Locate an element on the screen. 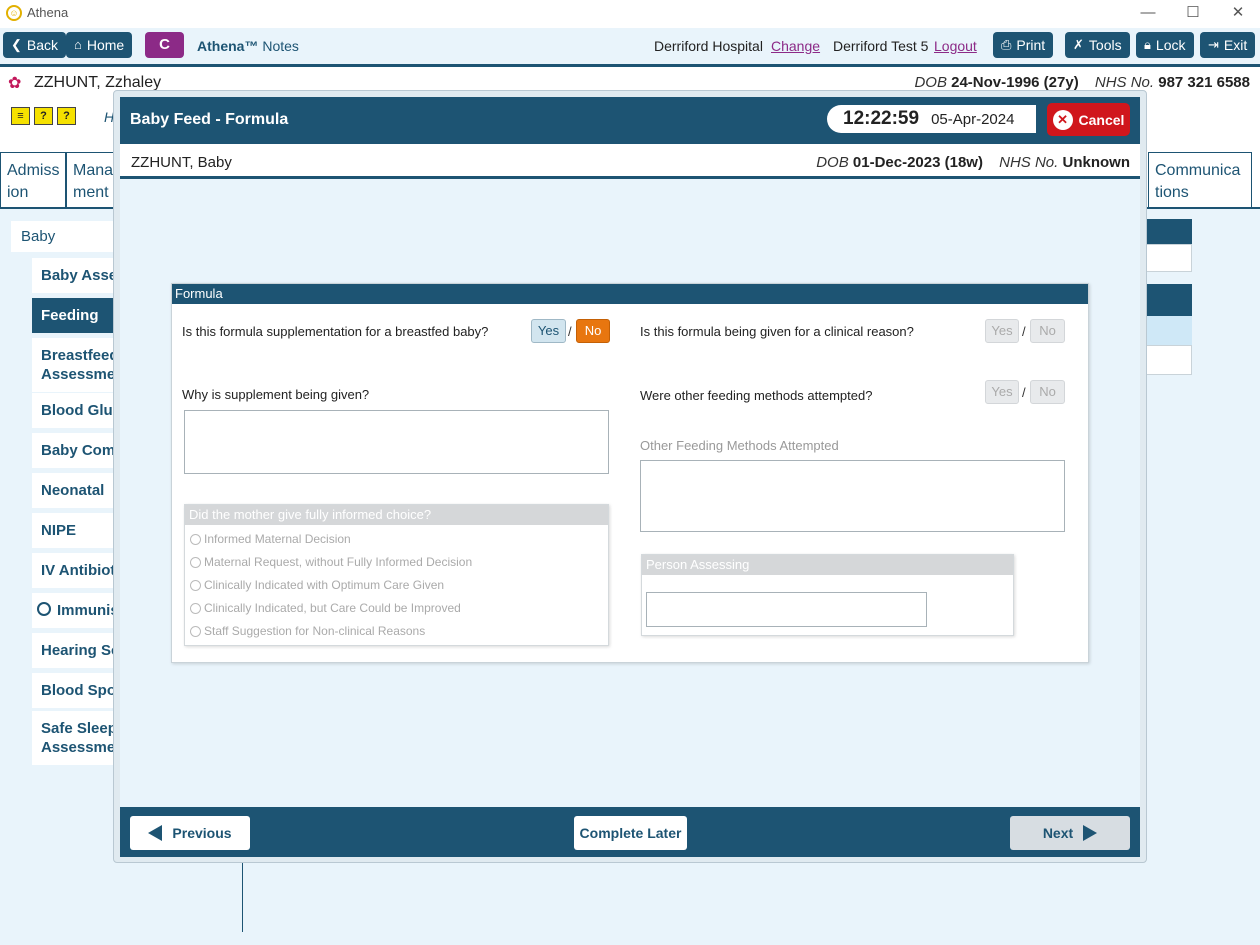  complete-later-button: Complete Later is located at coordinates (630, 833).